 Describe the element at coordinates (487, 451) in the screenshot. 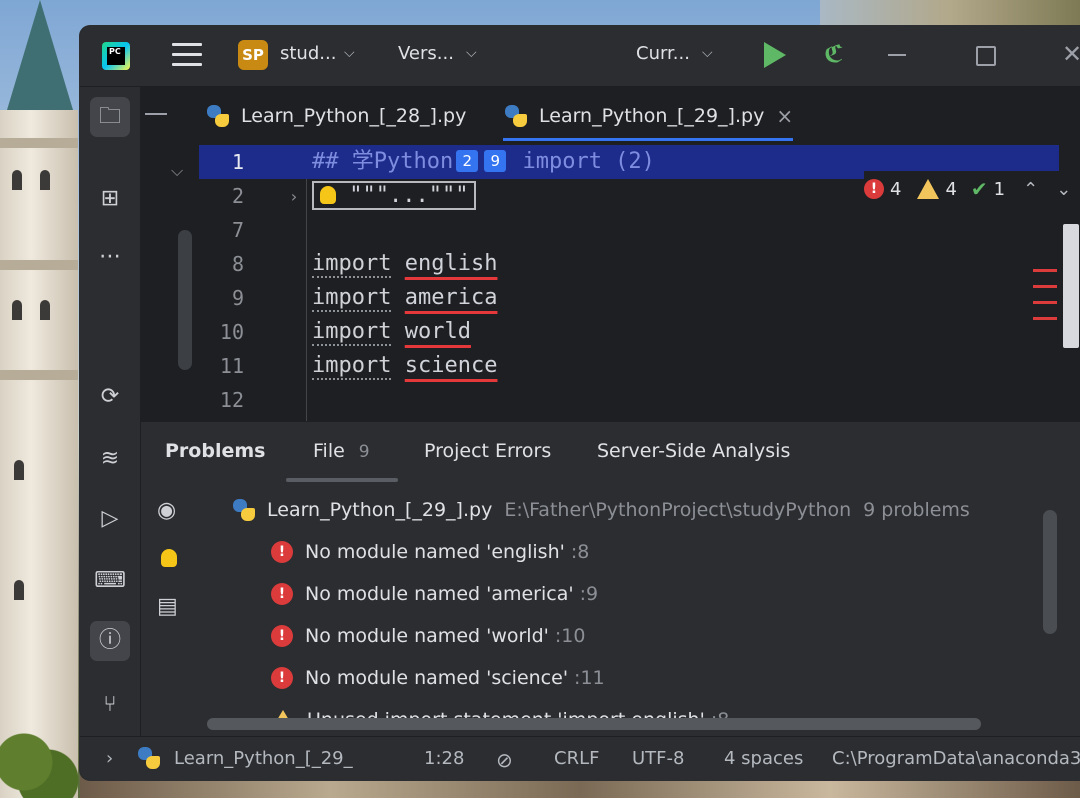

I see `tab-project-errors: Project Errors` at that location.